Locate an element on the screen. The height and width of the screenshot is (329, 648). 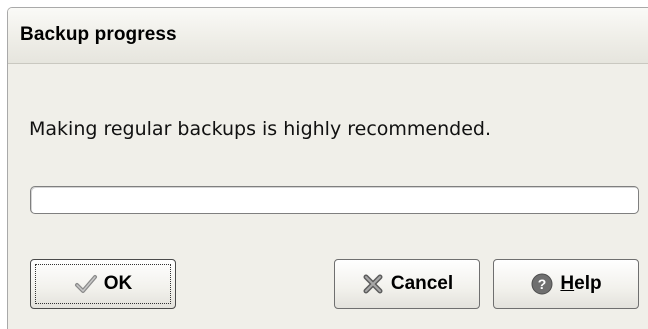
cancel-x-icon is located at coordinates (373, 284).